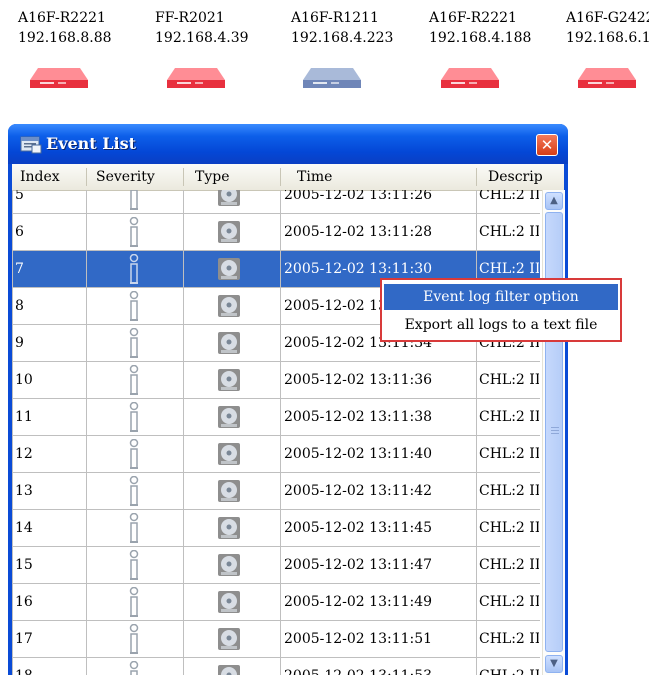 The height and width of the screenshot is (675, 649). Describe the element at coordinates (607, 18) in the screenshot. I see `device-name: A16F-G2422` at that location.